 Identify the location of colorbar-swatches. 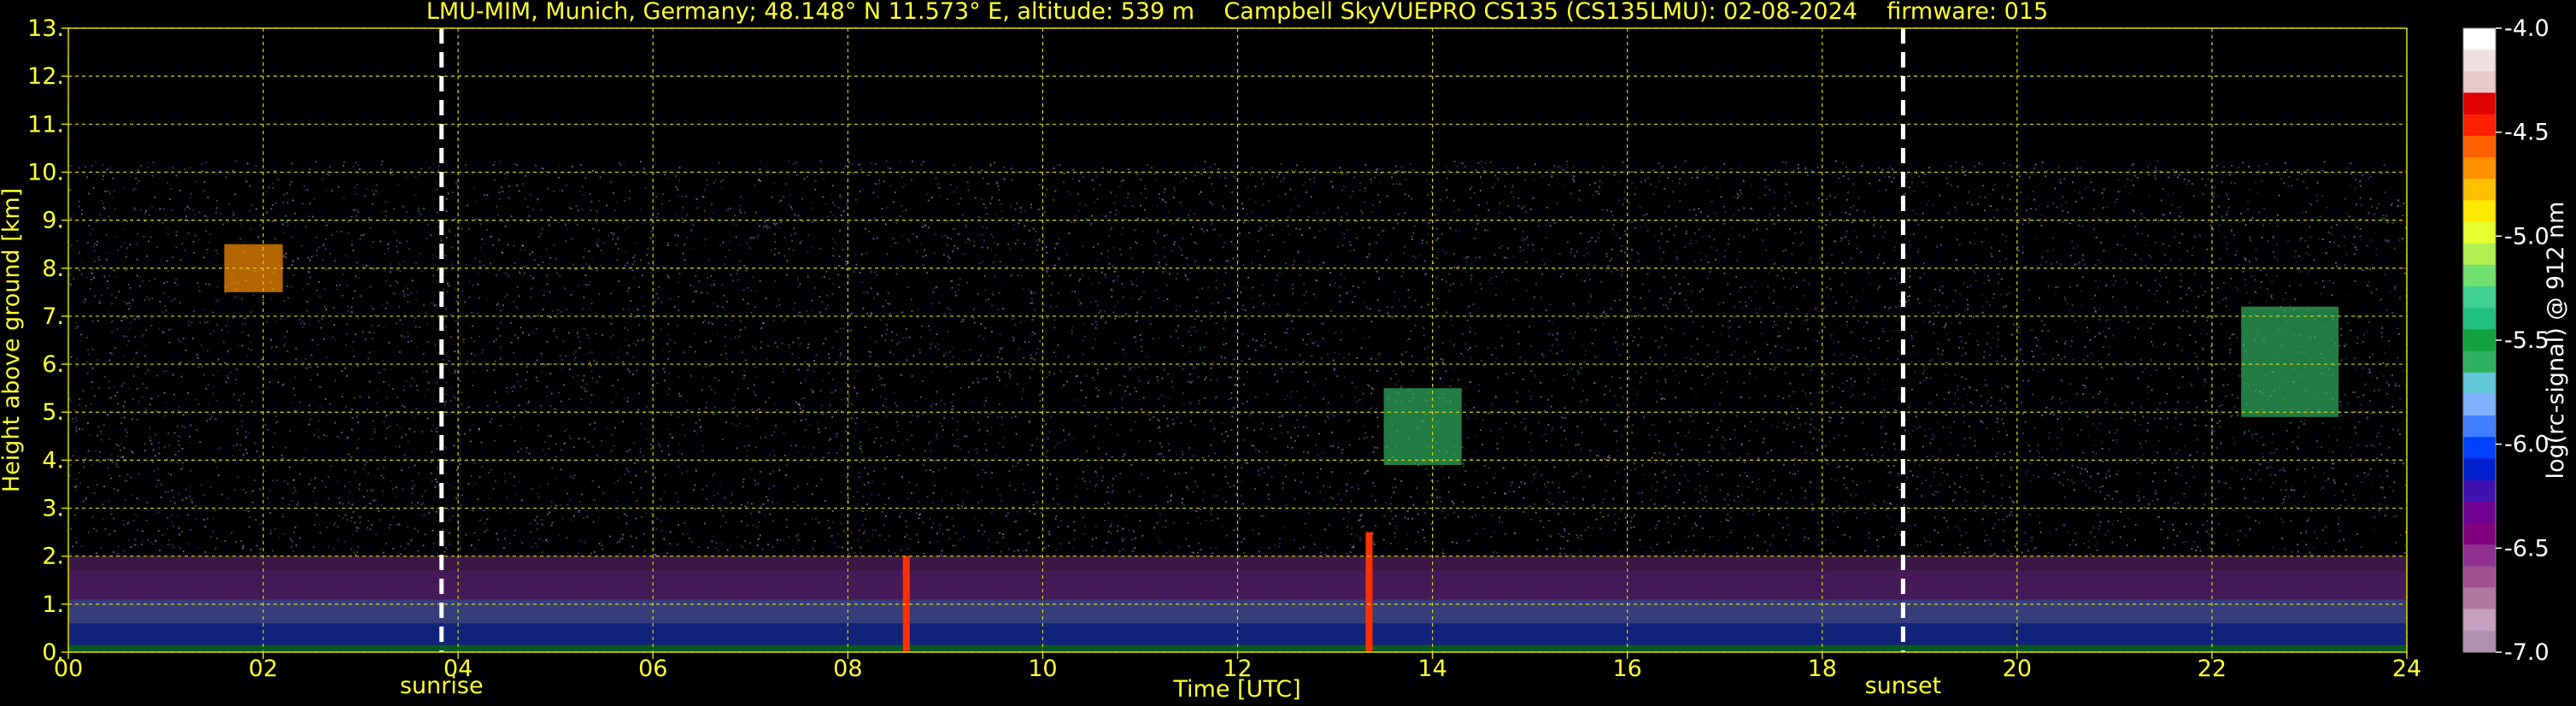
(2479, 340).